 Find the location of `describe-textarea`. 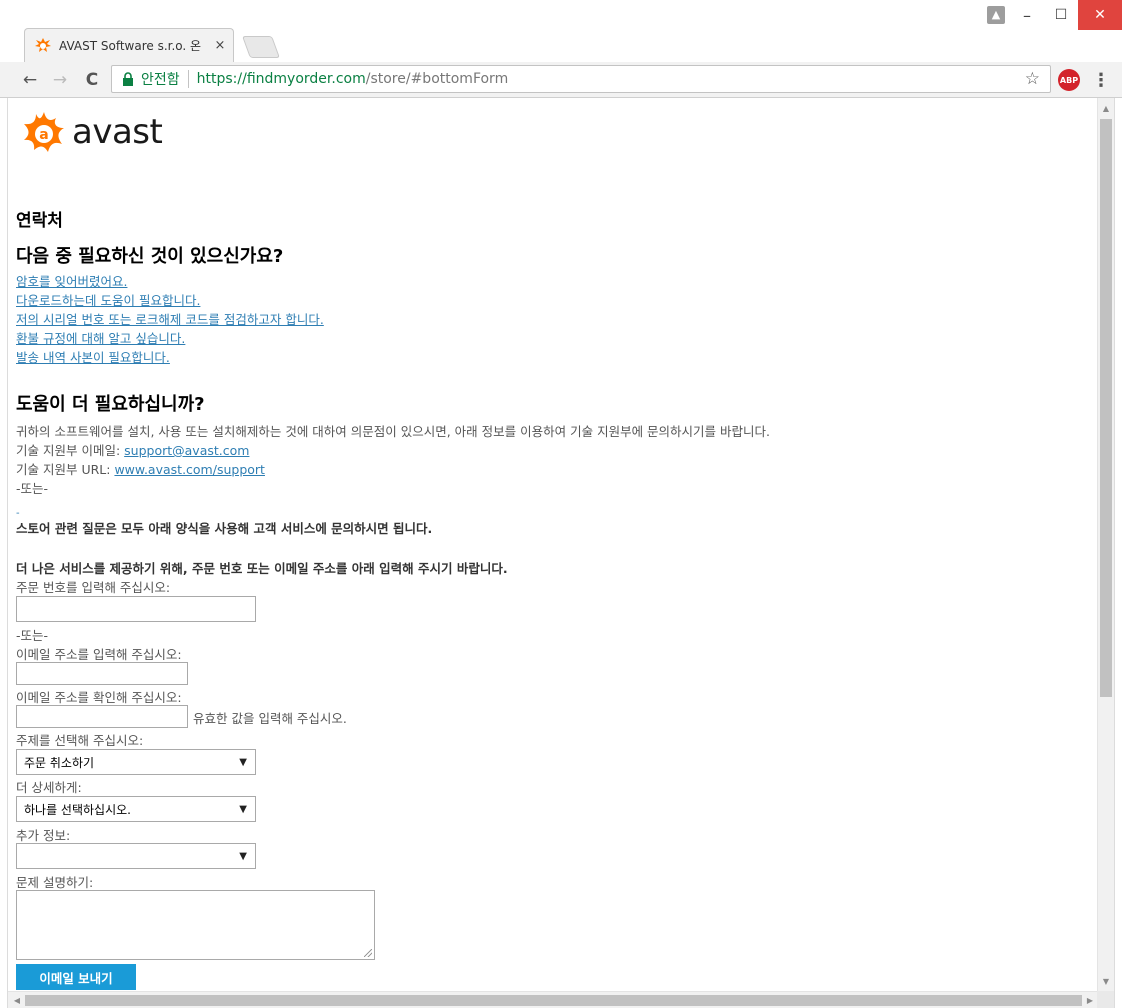

describe-textarea is located at coordinates (195, 925).